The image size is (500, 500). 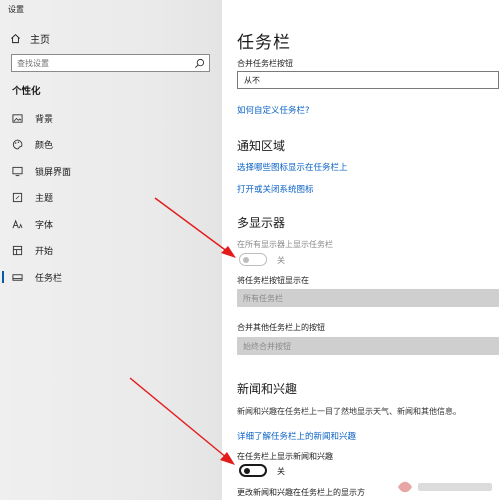 I want to click on show-buttons-on-value: 所有任务栏, so click(x=263, y=298).